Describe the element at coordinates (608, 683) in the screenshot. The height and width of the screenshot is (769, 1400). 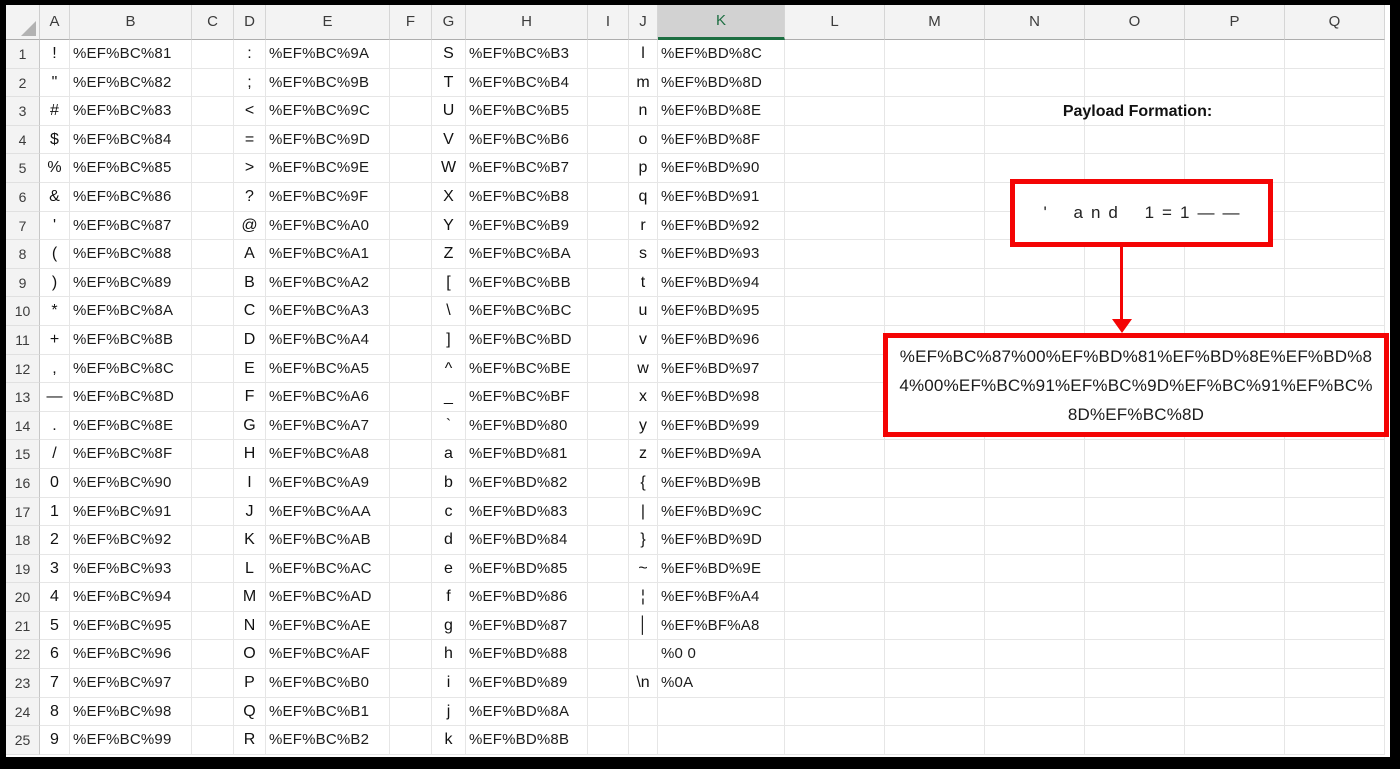
I see `cell-I23` at that location.